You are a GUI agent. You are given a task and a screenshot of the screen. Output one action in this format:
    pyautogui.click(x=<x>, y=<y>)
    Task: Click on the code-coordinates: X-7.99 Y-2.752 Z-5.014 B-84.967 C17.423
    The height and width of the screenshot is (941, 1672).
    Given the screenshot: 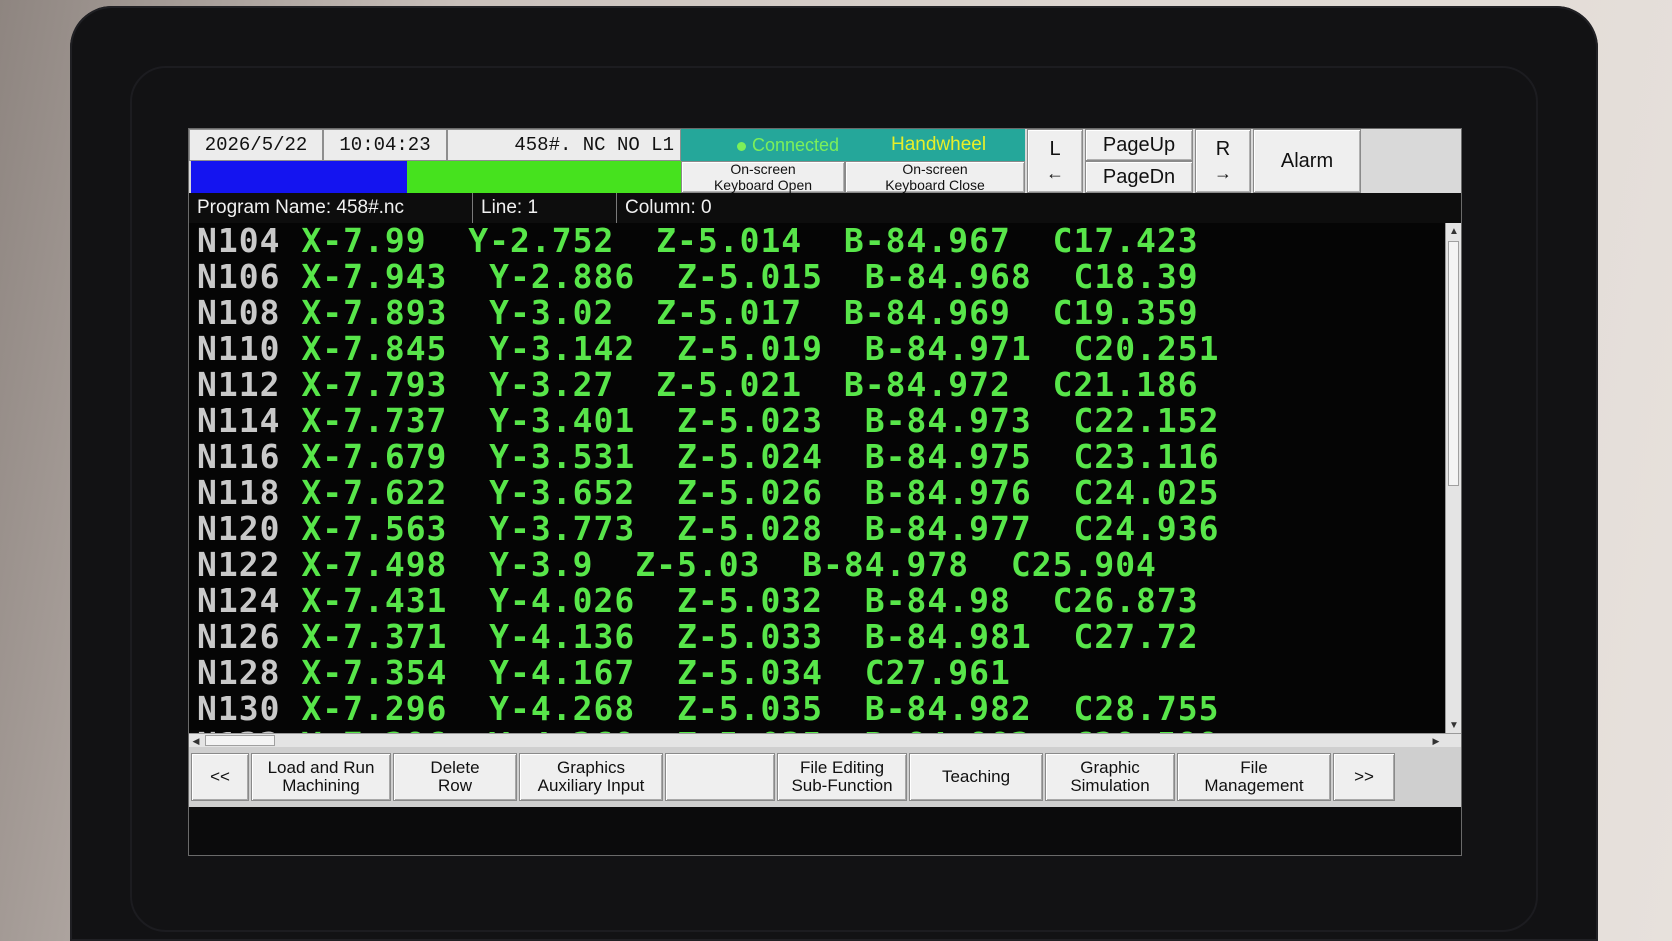 What is the action you would take?
    pyautogui.click(x=739, y=241)
    